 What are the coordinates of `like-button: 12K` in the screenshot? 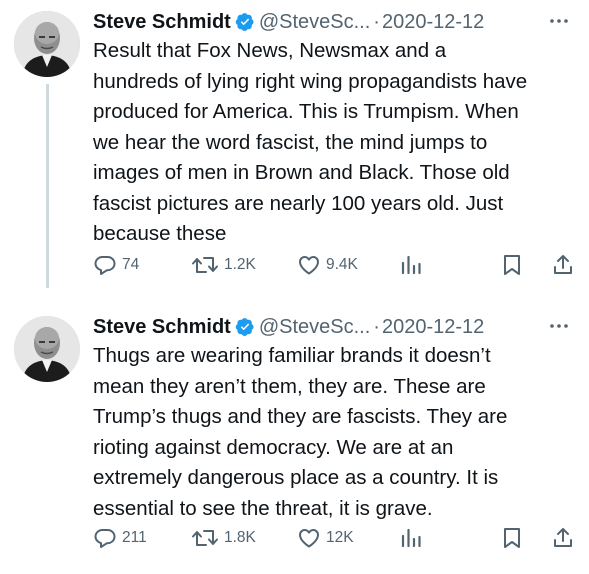 It's located at (325, 538).